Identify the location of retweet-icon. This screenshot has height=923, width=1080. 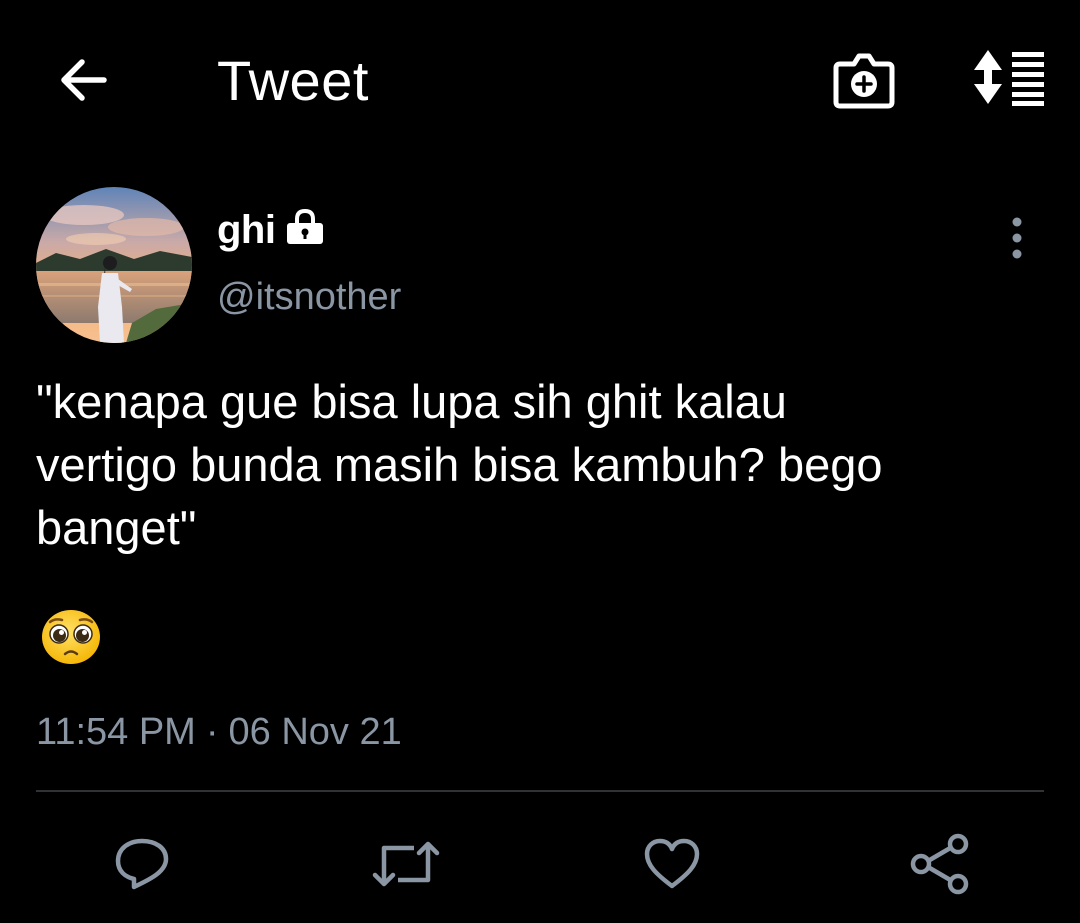
(406, 864).